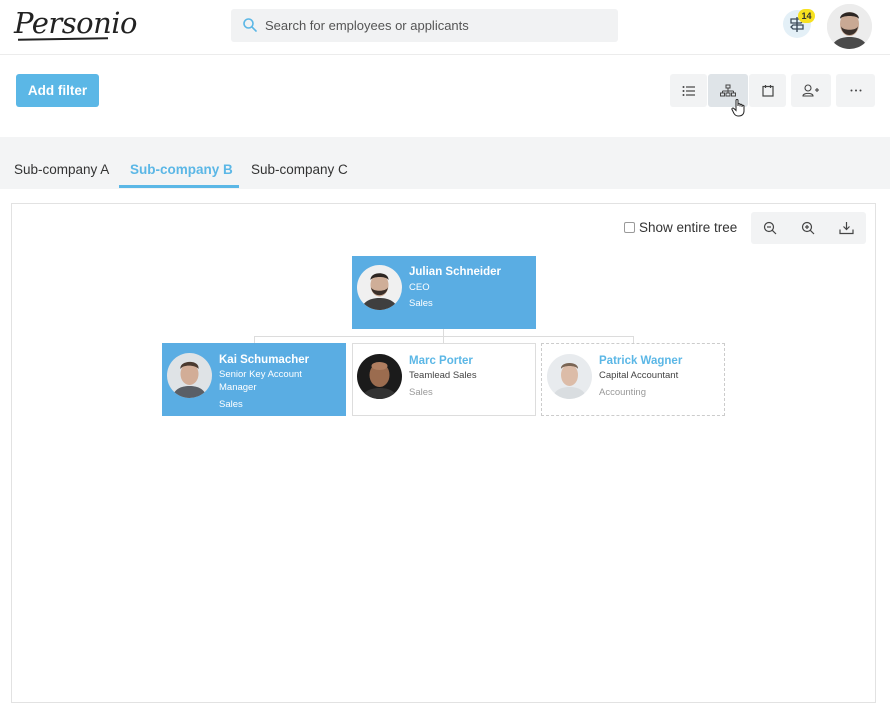  I want to click on tab-sub-company-c: Sub-company C, so click(299, 169).